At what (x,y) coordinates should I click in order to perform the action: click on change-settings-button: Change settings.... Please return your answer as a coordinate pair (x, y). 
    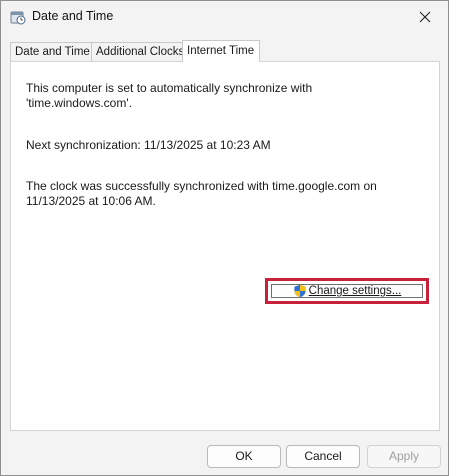
    Looking at the image, I should click on (347, 291).